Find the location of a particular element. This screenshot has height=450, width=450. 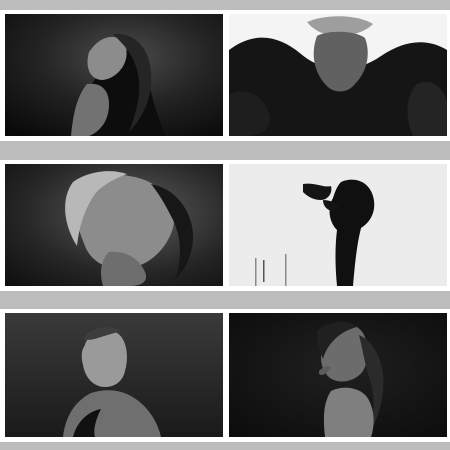

frame-6-image is located at coordinates (338, 375).